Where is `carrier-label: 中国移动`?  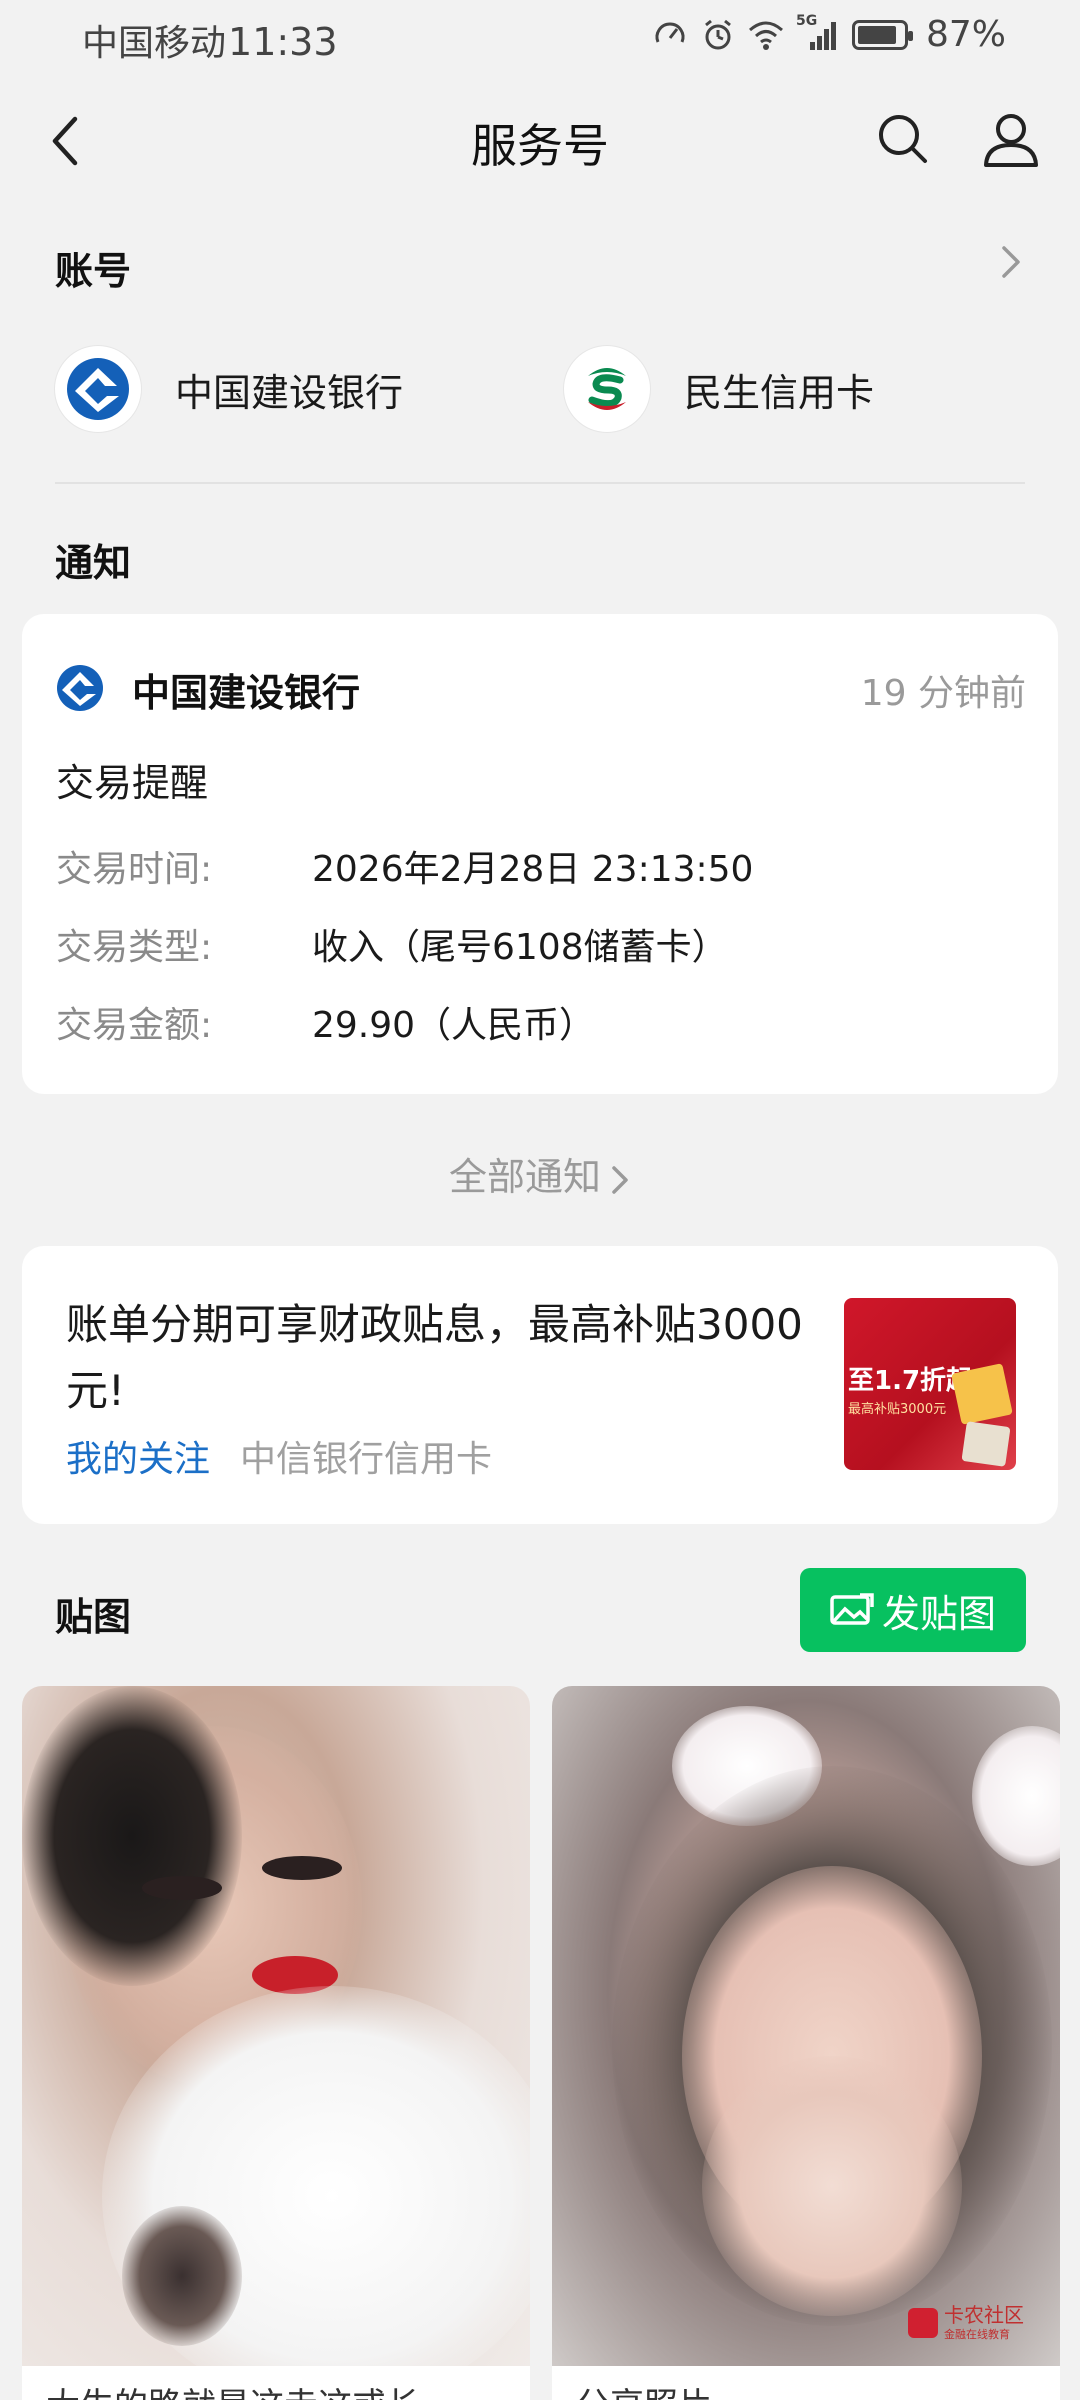 carrier-label: 中国移动 is located at coordinates (154, 43).